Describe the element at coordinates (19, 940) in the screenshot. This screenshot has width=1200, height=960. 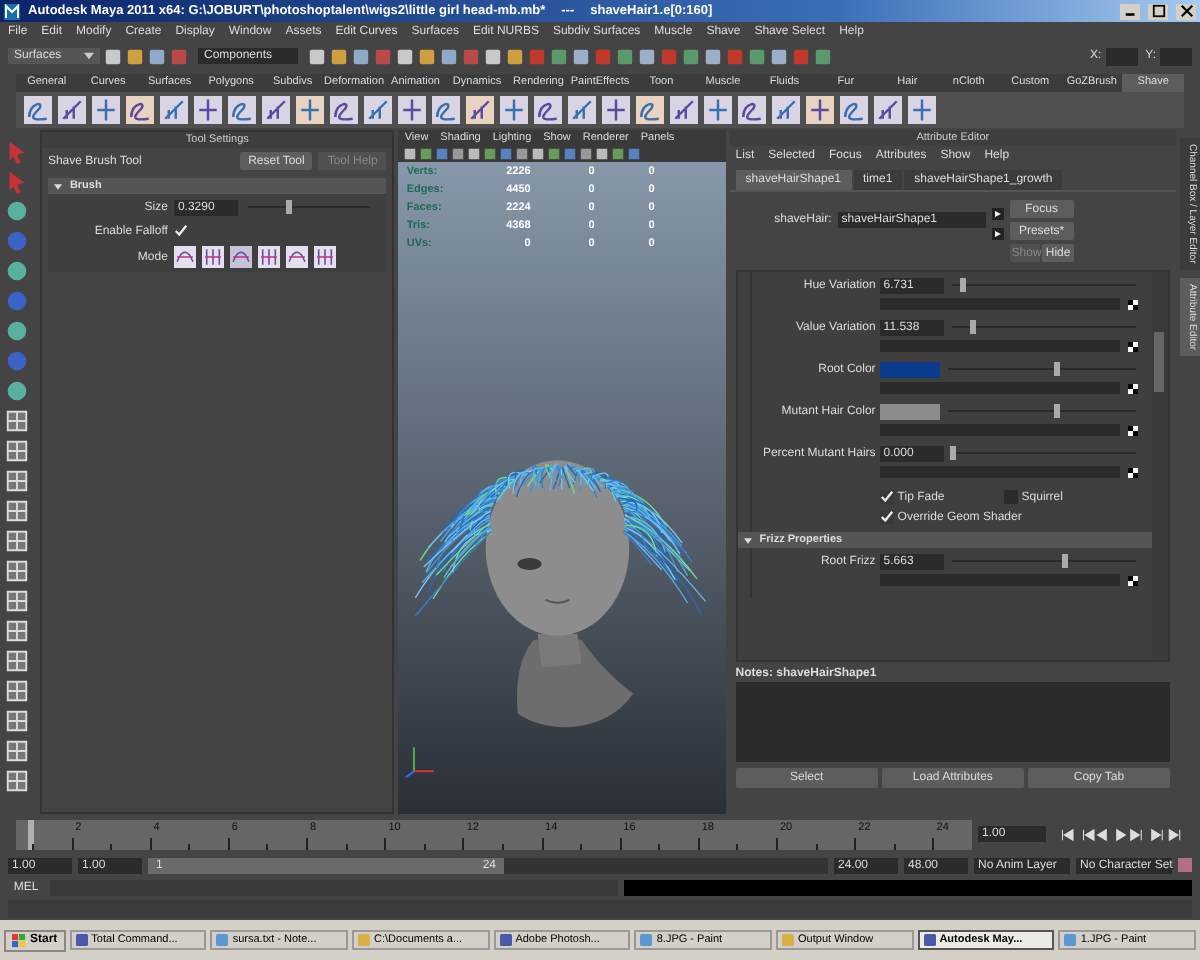
I see `windows-logo-icon` at that location.